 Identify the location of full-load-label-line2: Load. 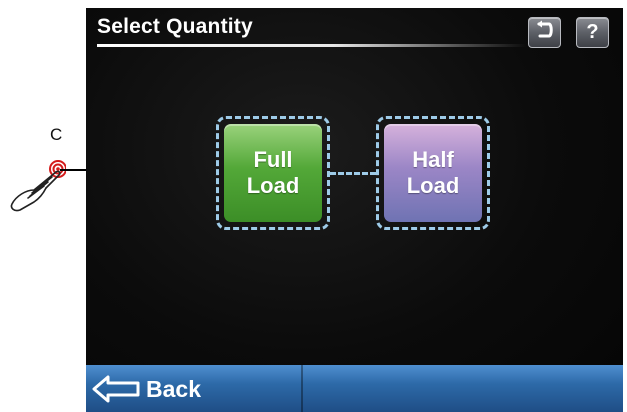
(273, 185).